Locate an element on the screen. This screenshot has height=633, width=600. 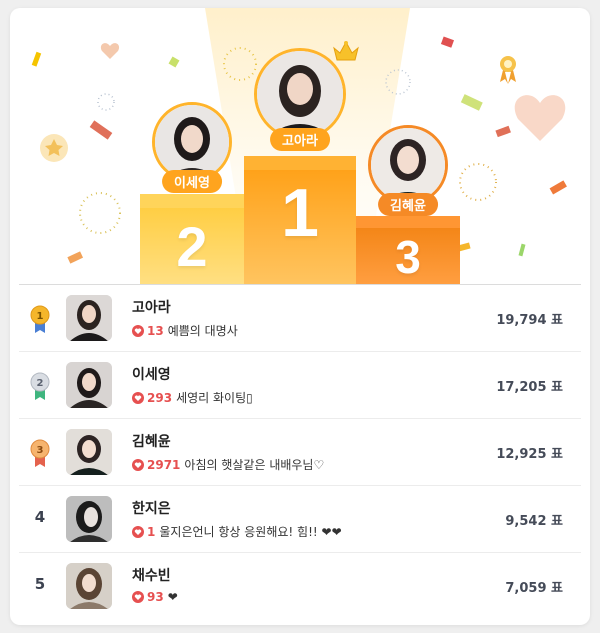
podium-name-2: 이세영 is located at coordinates (192, 181).